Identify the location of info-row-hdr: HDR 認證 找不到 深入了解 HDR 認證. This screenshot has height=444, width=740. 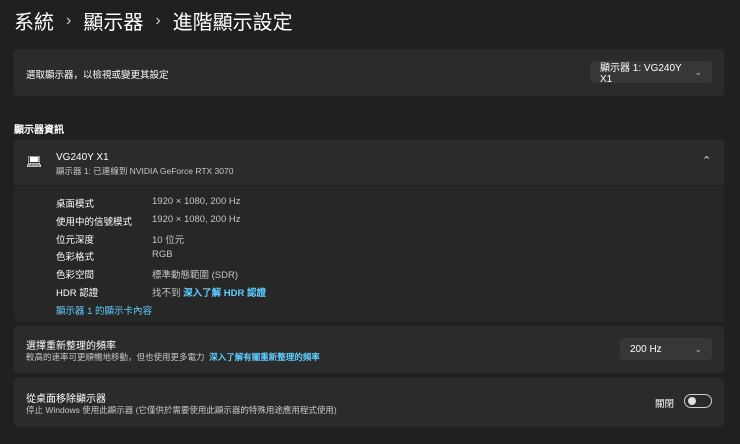
(161, 292).